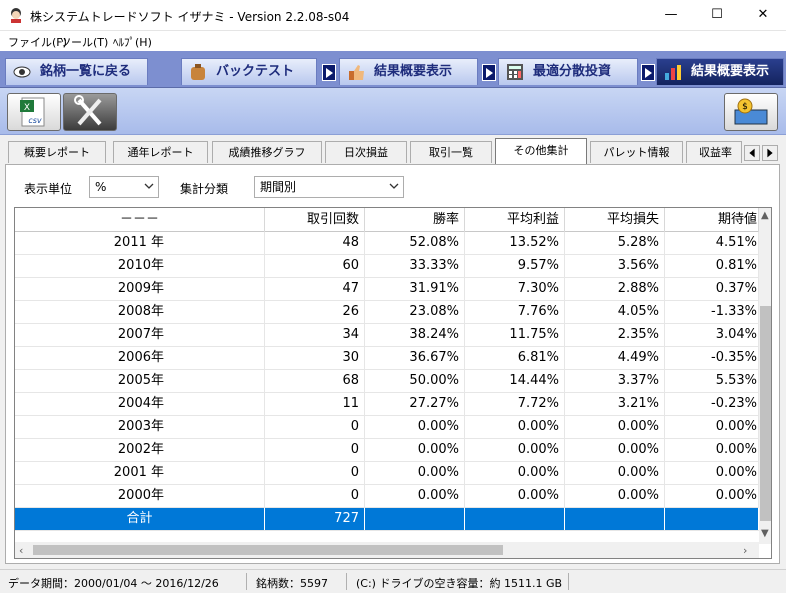  I want to click on cell-expectancy: 0.37%, so click(712, 289).